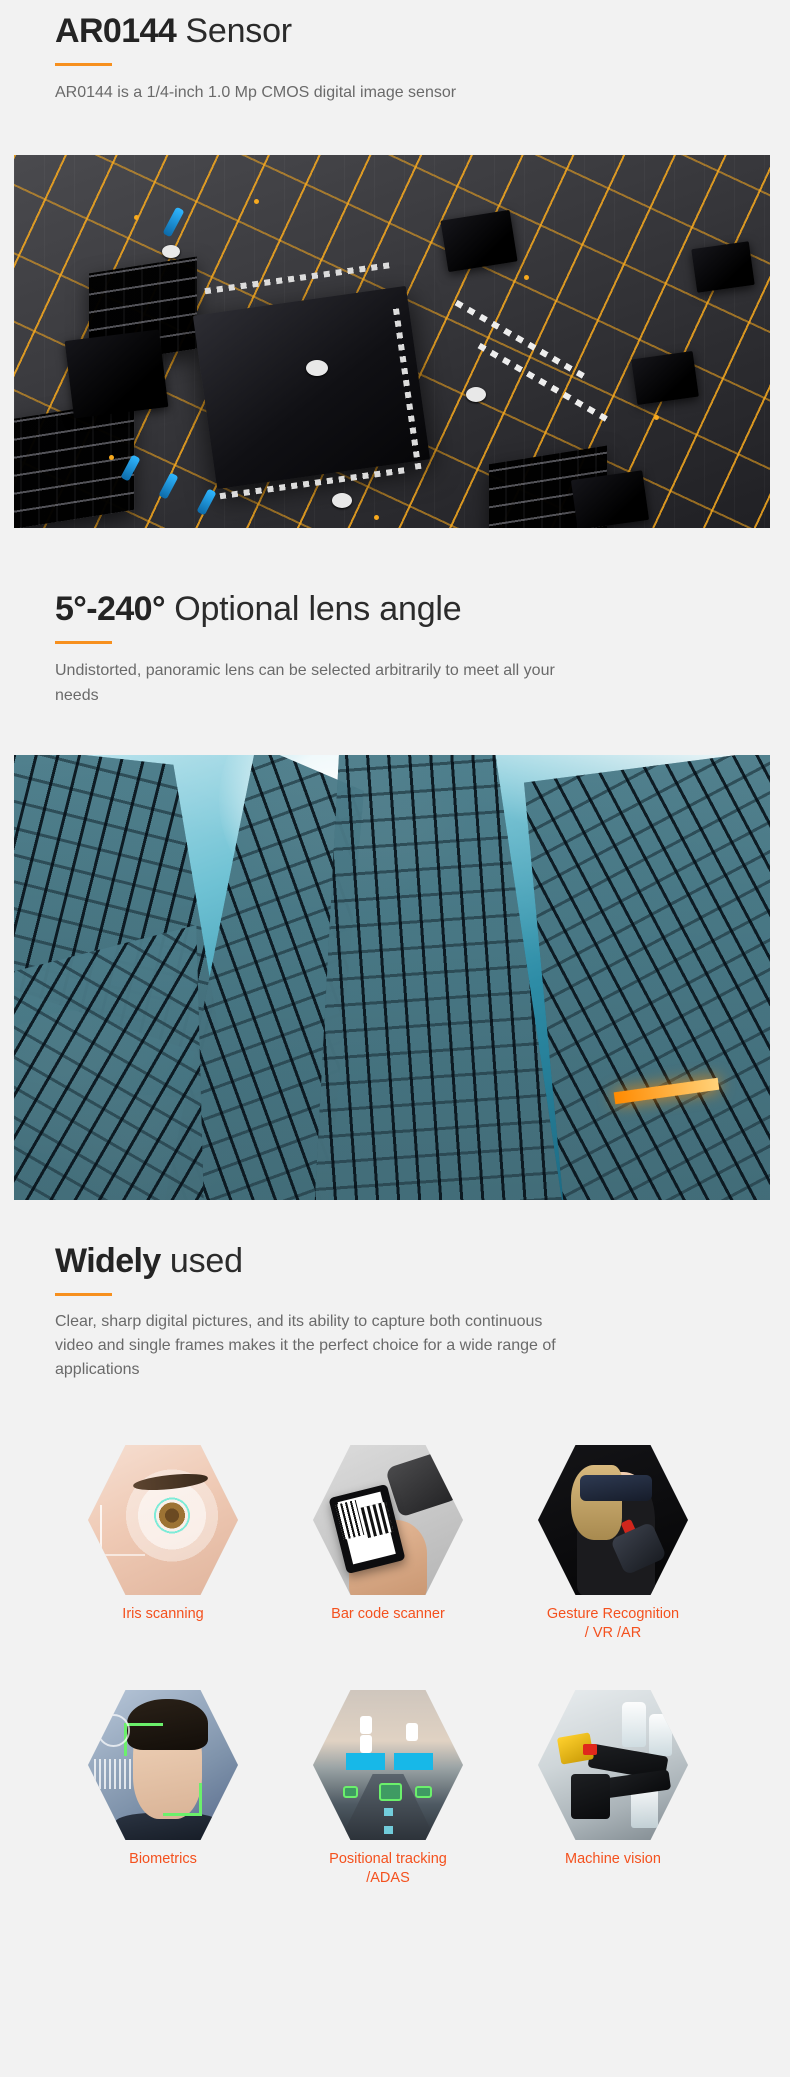 The image size is (790, 2077). Describe the element at coordinates (422, 1261) in the screenshot. I see `widely-used-title: Widely used` at that location.